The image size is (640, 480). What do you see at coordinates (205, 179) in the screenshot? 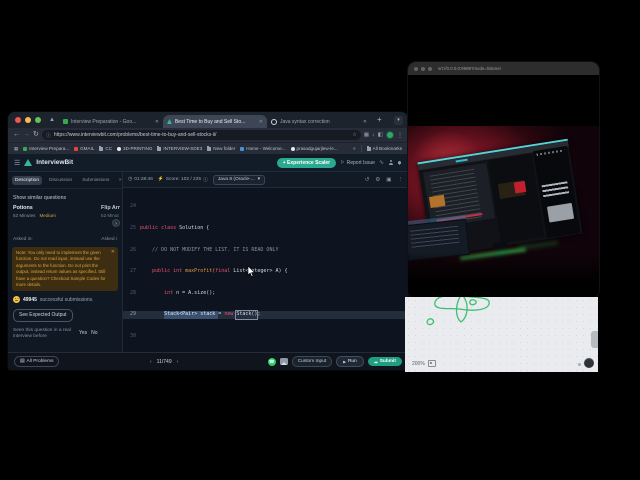
I see `info-icon: ⓘ` at bounding box center [205, 179].